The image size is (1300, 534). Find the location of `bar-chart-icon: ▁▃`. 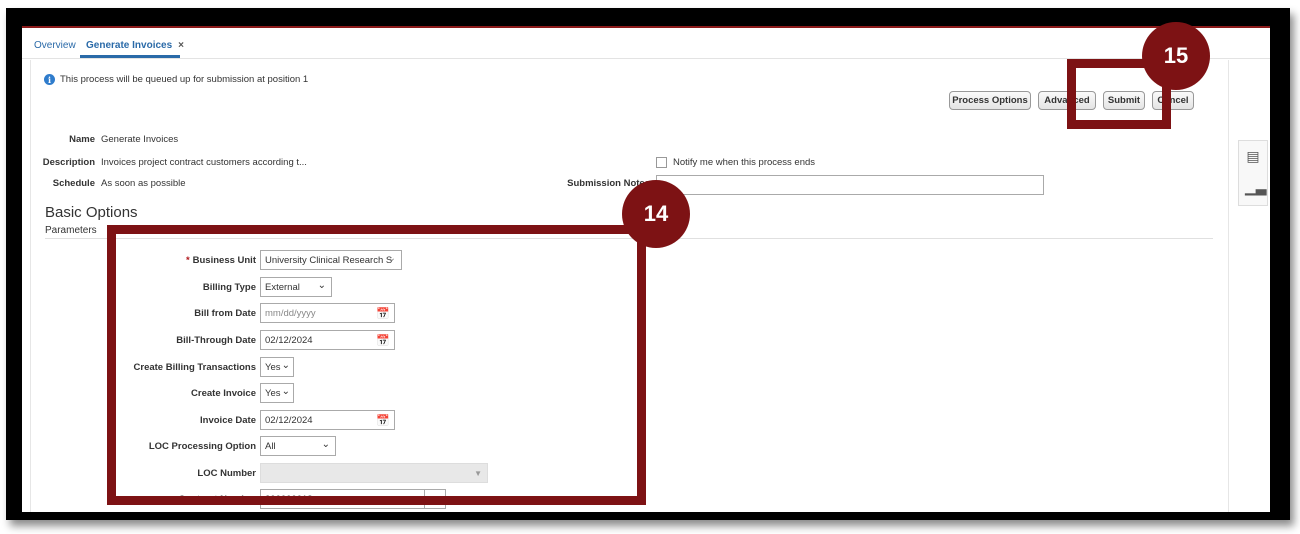

bar-chart-icon: ▁▃ is located at coordinates (1256, 187).